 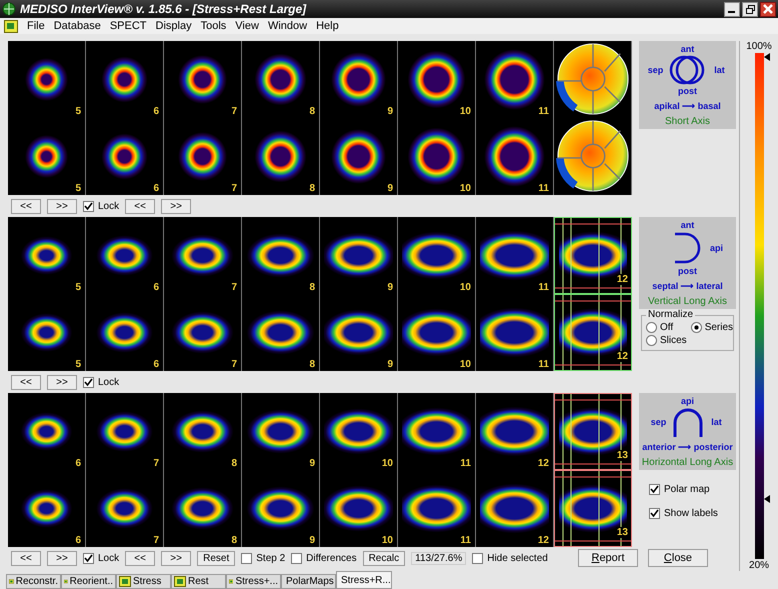 What do you see at coordinates (692, 489) in the screenshot?
I see `checkbox-option: Polar map` at bounding box center [692, 489].